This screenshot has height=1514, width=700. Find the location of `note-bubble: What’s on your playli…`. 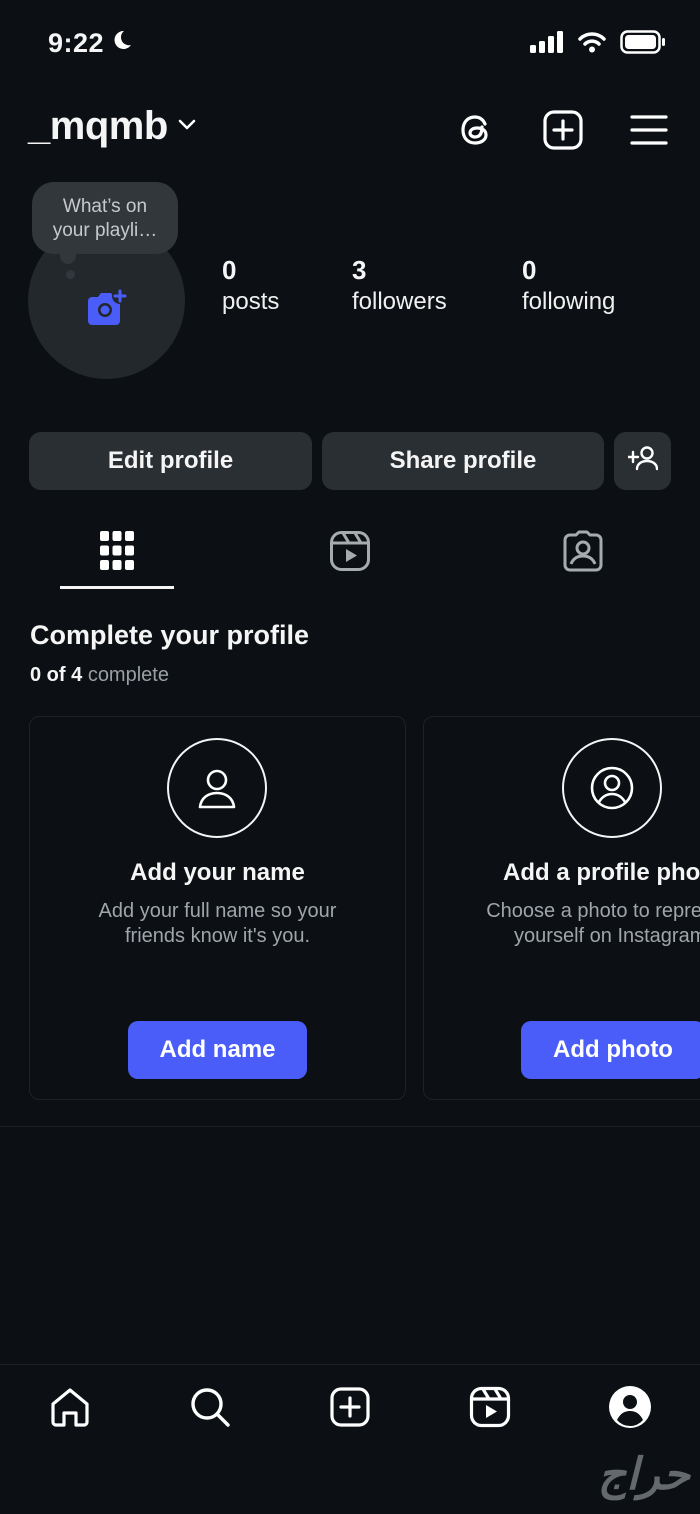

note-bubble: What’s on your playli… is located at coordinates (105, 218).